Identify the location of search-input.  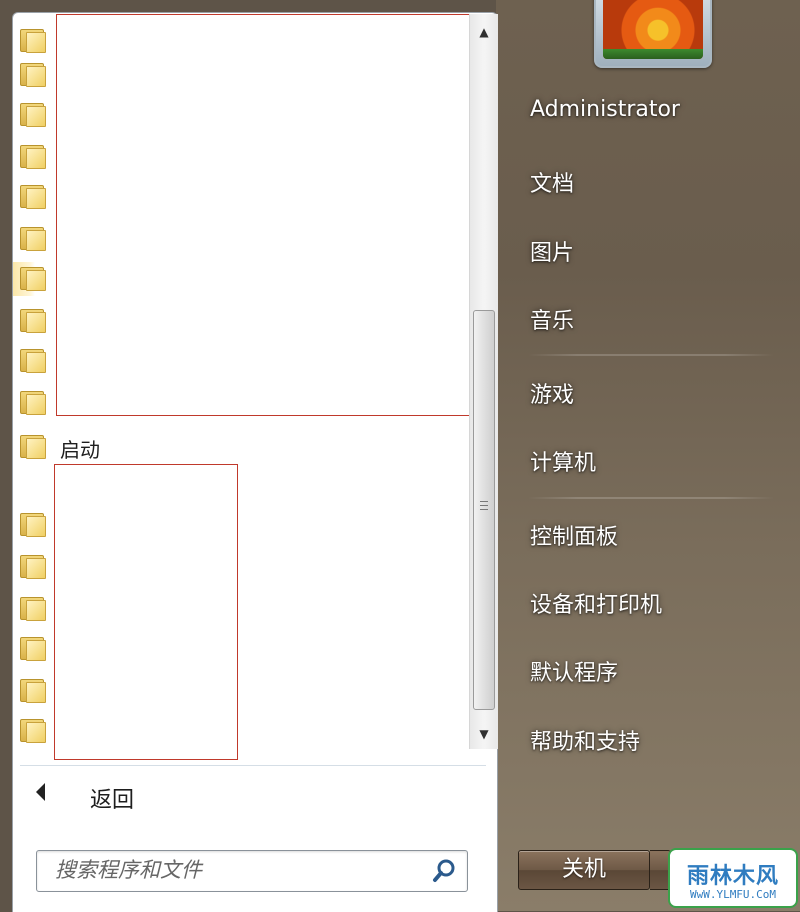
(236, 870).